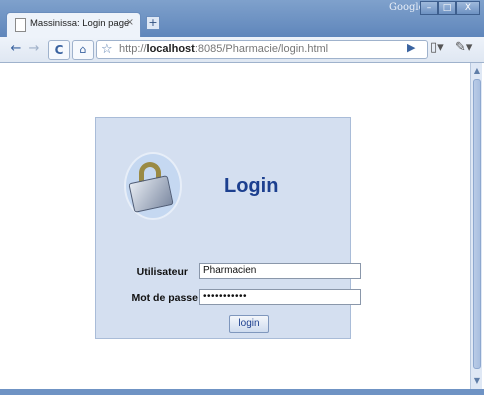  What do you see at coordinates (162, 272) in the screenshot?
I see `username-label: Utilisateur` at bounding box center [162, 272].